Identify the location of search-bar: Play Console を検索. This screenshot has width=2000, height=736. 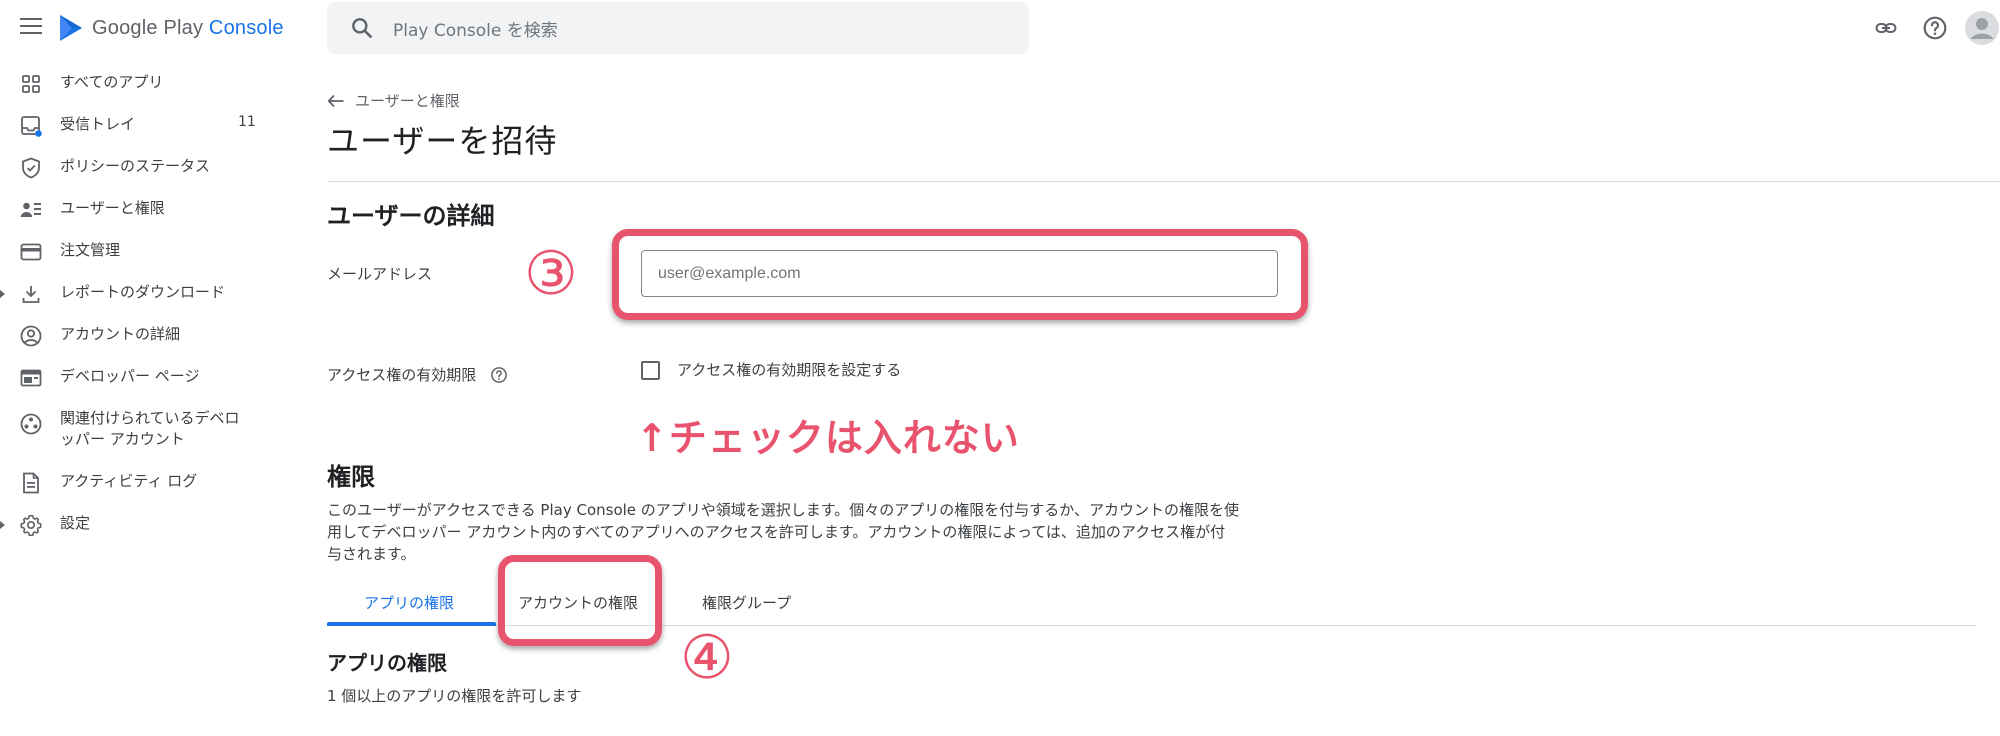
(678, 28).